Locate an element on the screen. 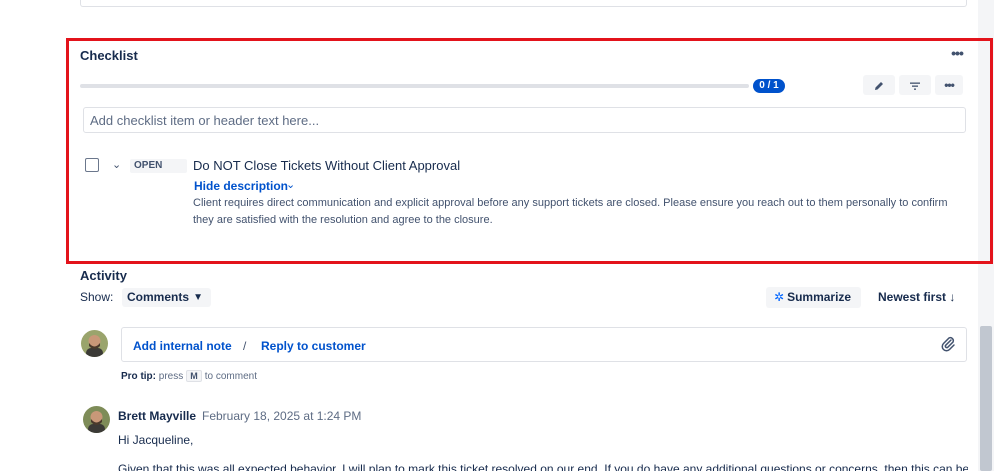 This screenshot has height=471, width=998. more-horizontal-icon: ••• is located at coordinates (949, 85).